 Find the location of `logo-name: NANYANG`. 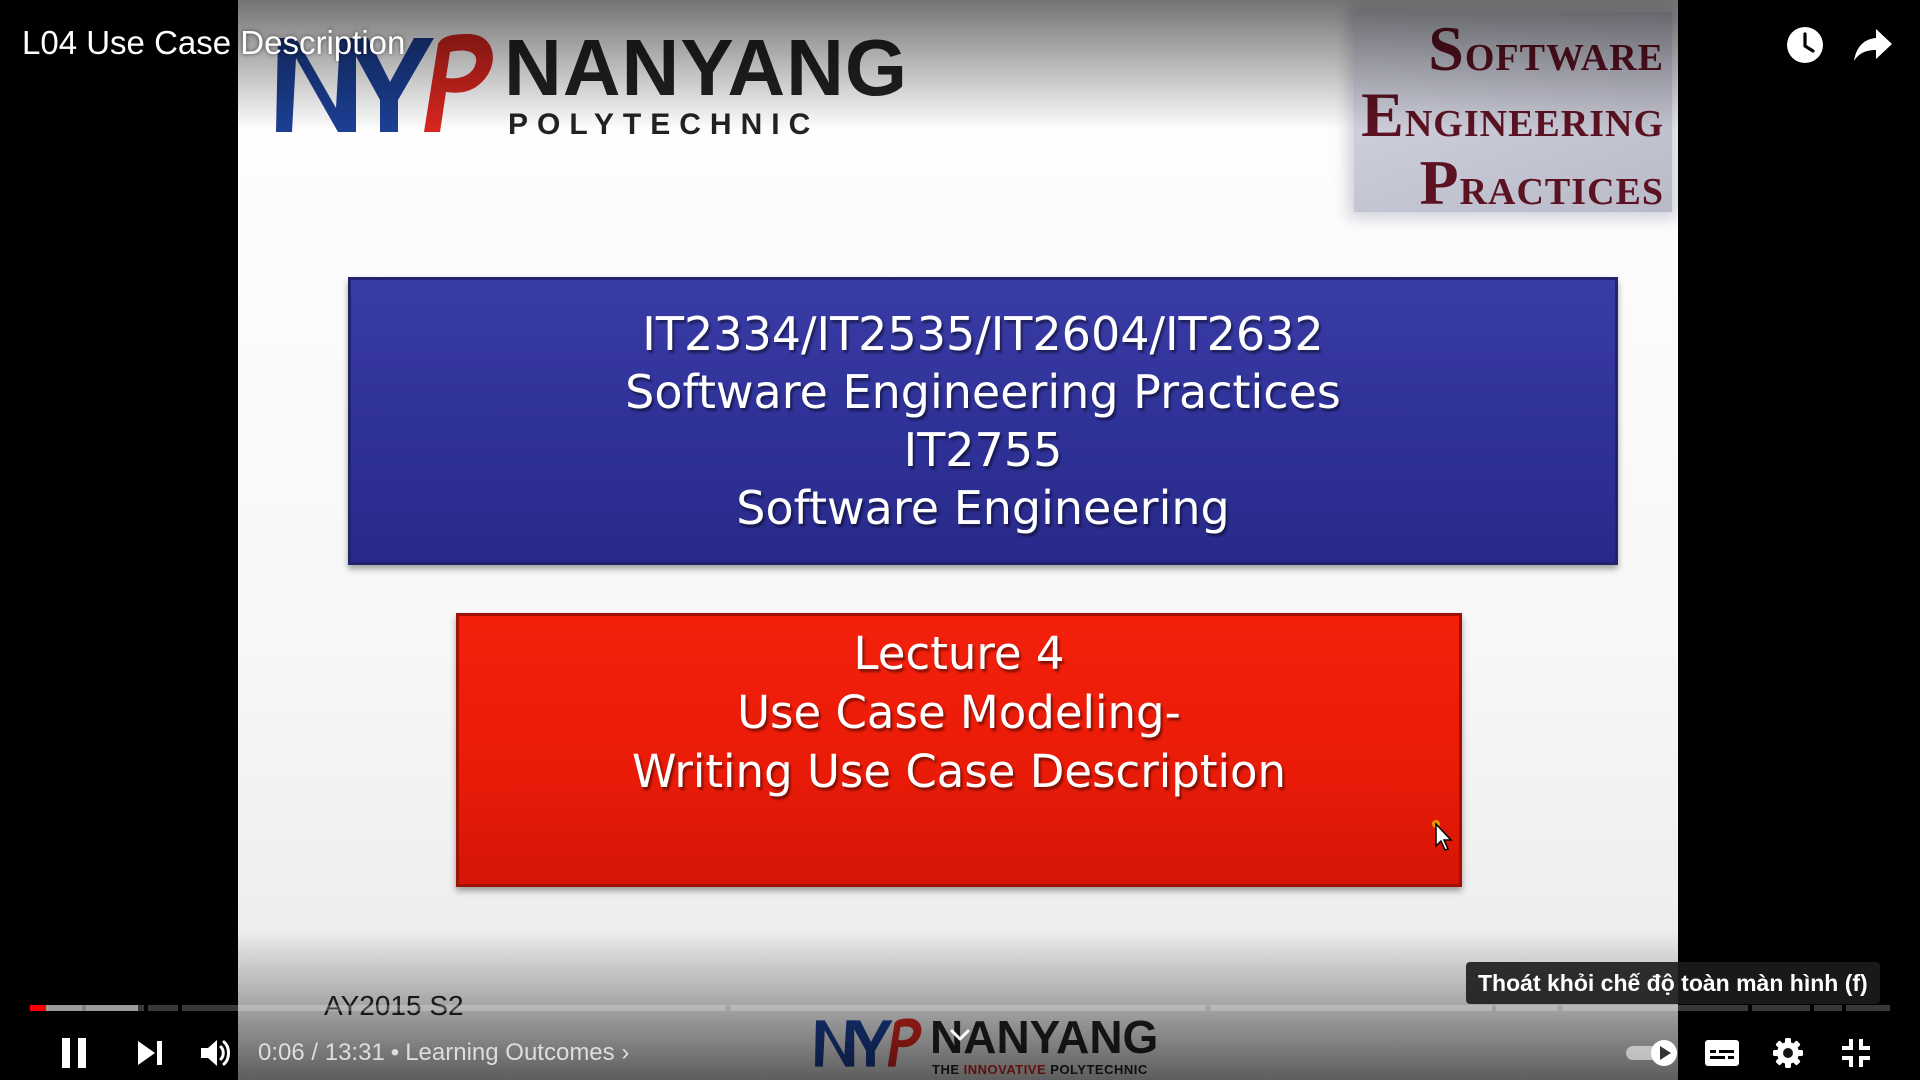

logo-name: NANYANG is located at coordinates (706, 67).